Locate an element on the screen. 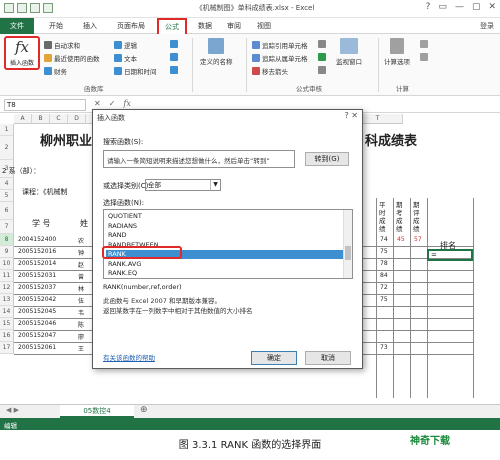 Image resolution: width=500 pixels, height=460 pixels. student-id-cell: 2005152031 is located at coordinates (37, 275).